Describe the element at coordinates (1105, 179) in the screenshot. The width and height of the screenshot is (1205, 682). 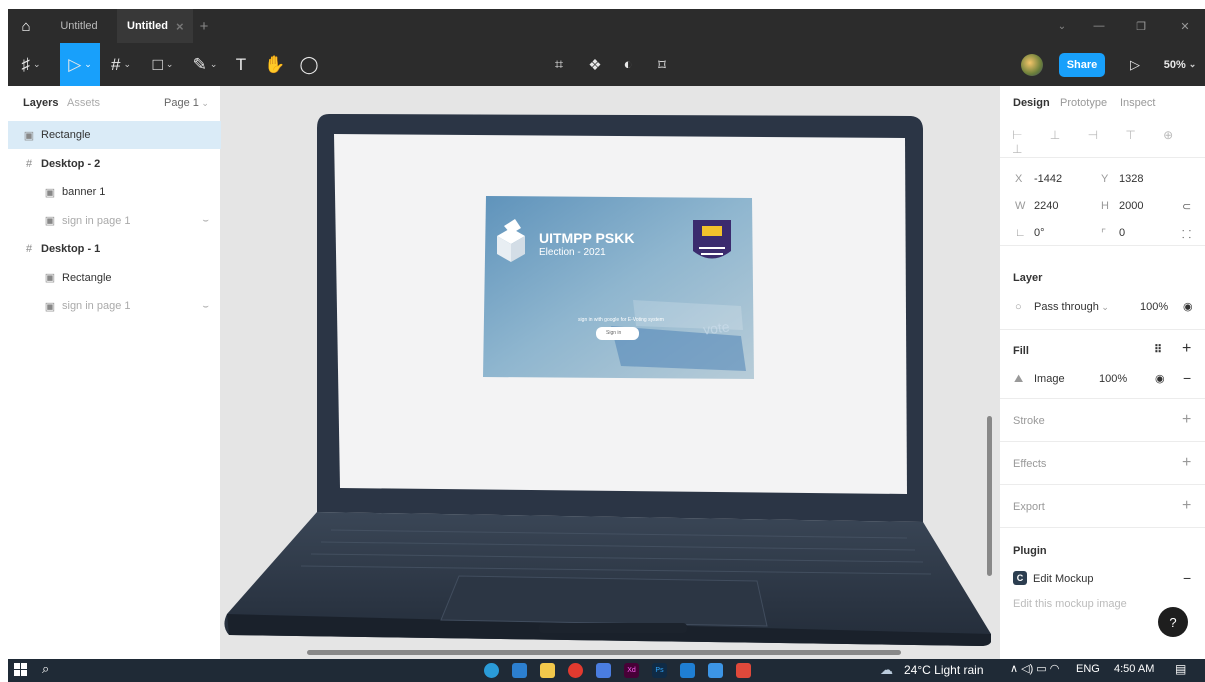
I see `y-label: Y` at that location.